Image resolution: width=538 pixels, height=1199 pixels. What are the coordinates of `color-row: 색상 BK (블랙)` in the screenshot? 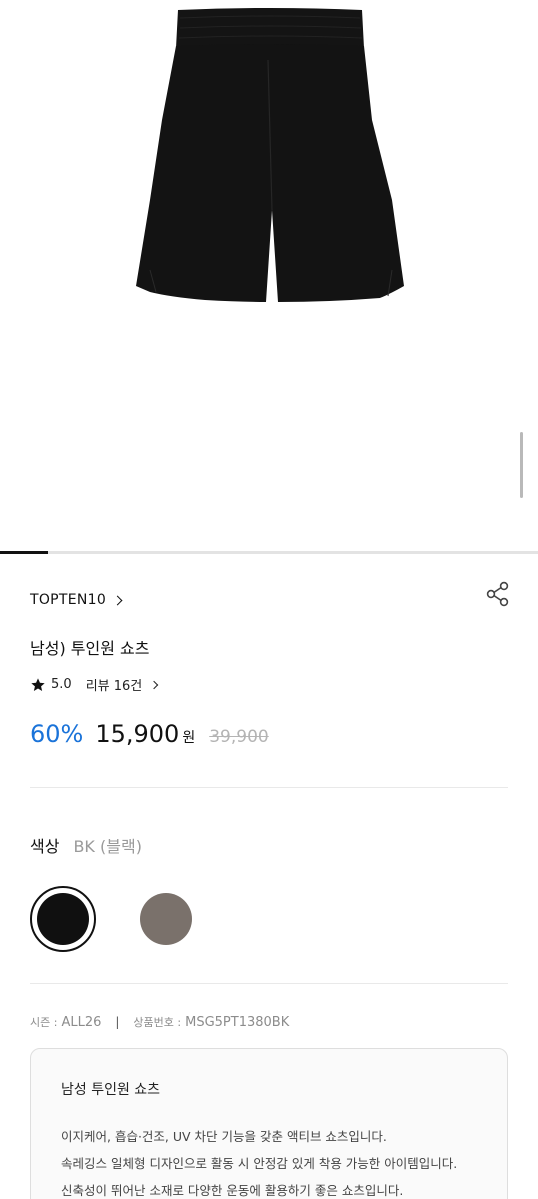 It's located at (86, 845).